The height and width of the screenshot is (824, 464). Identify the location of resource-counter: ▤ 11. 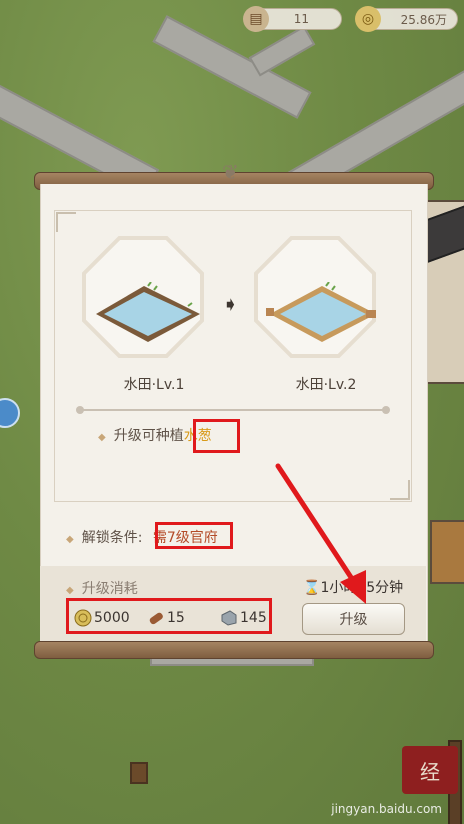
(292, 19).